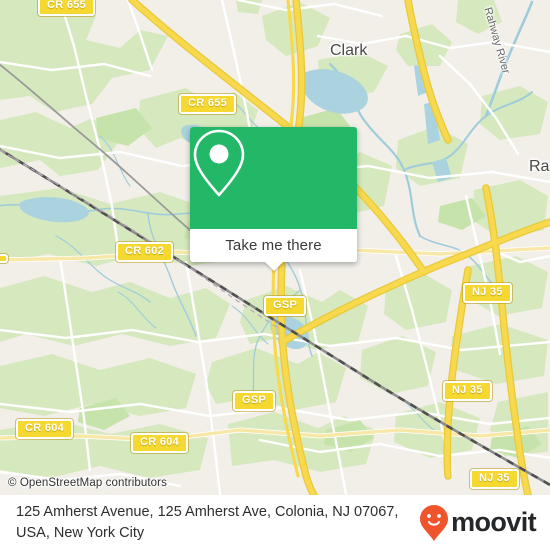 This screenshot has width=550, height=550. Describe the element at coordinates (434, 522) in the screenshot. I see `moovit-pin-icon` at that location.